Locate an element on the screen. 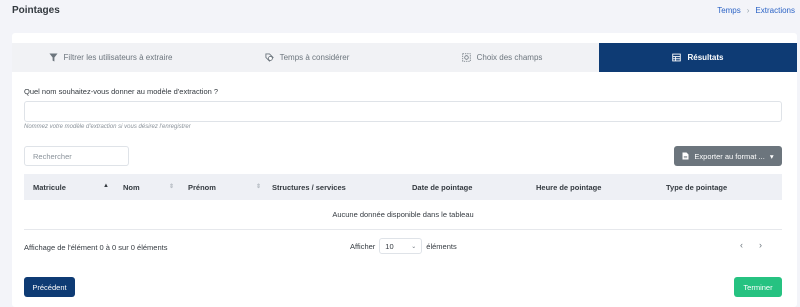 The image size is (800, 307). tab-fields: Choix des champs is located at coordinates (502, 57).